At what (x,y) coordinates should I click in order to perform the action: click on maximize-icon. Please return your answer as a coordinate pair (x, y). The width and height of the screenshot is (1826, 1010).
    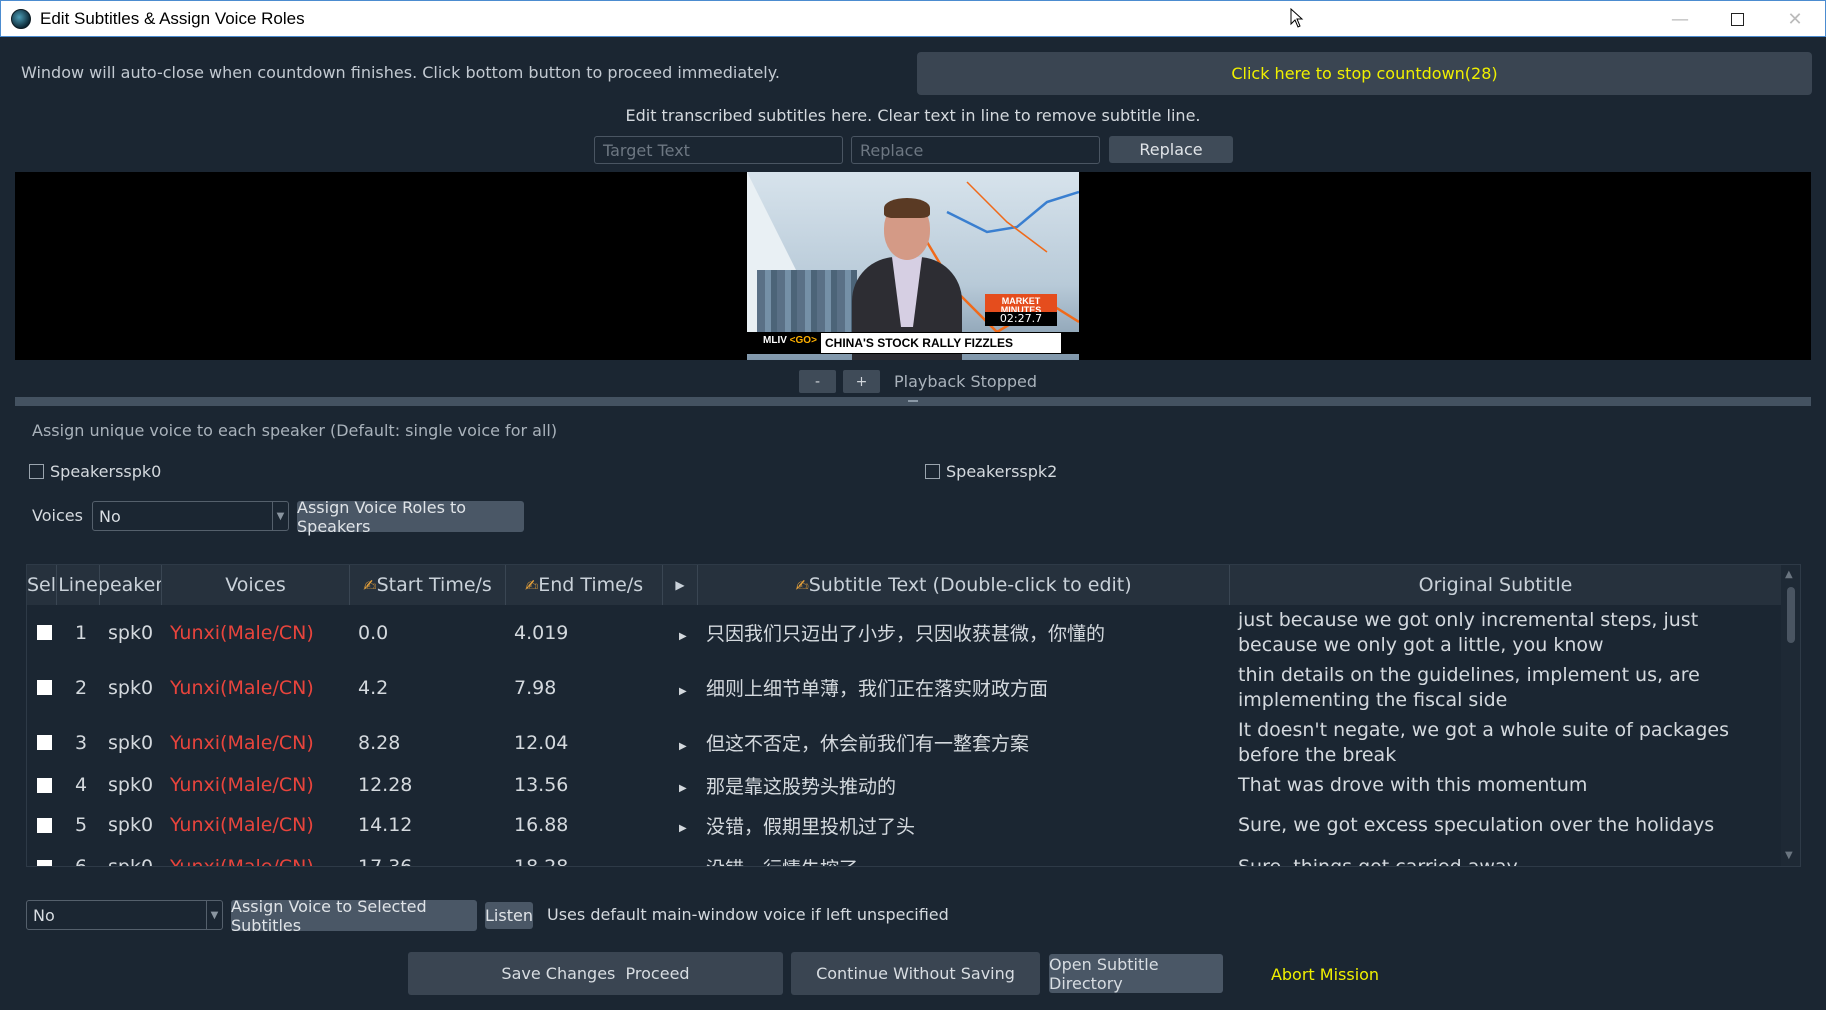
    Looking at the image, I should click on (1737, 19).